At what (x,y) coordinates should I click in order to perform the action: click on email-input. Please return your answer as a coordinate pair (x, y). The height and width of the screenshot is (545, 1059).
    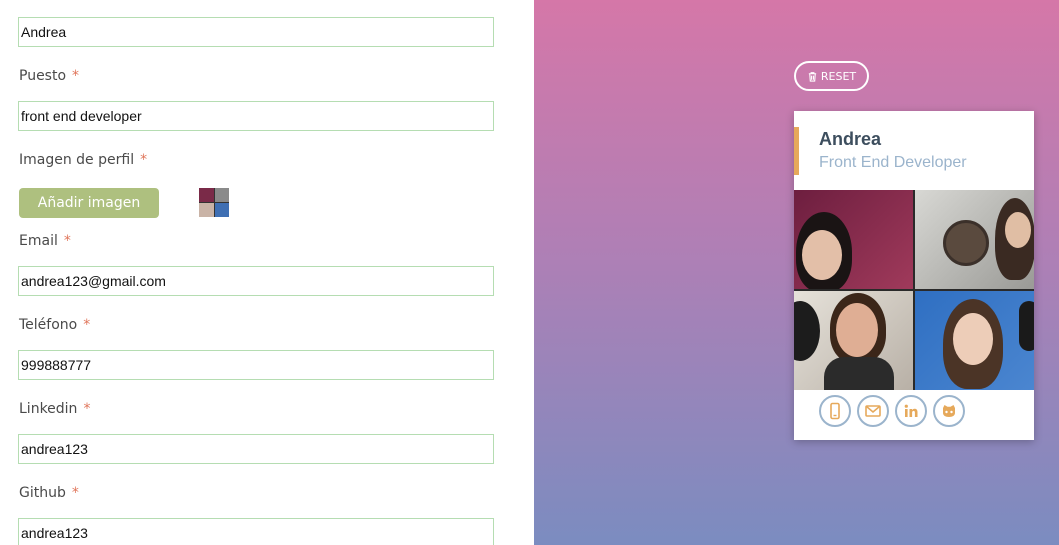
    Looking at the image, I should click on (256, 281).